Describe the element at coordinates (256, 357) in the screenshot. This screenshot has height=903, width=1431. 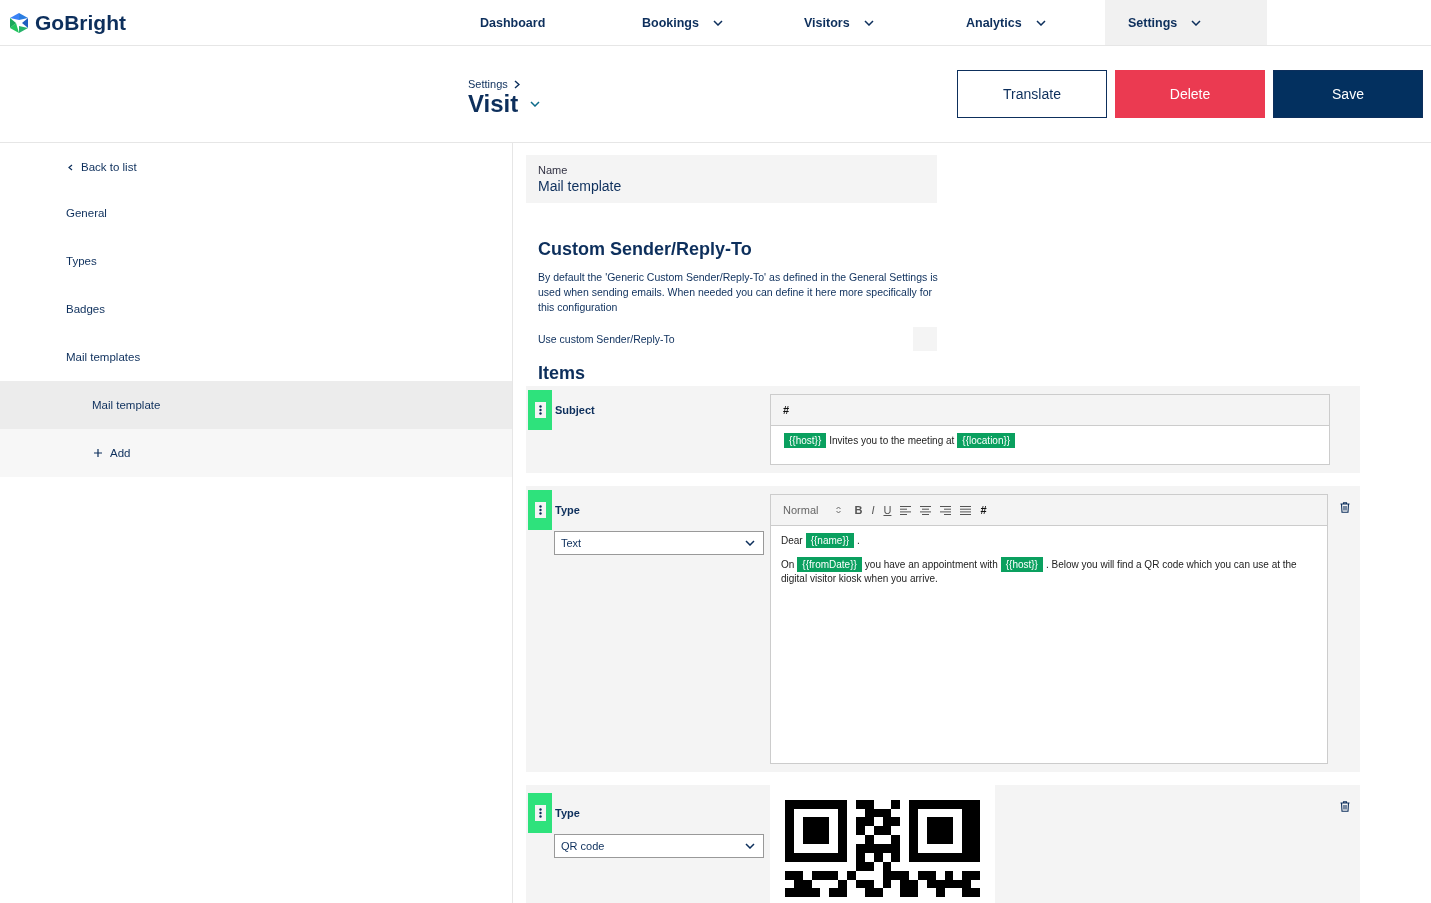
I see `sidebar-item: Mail templates` at that location.